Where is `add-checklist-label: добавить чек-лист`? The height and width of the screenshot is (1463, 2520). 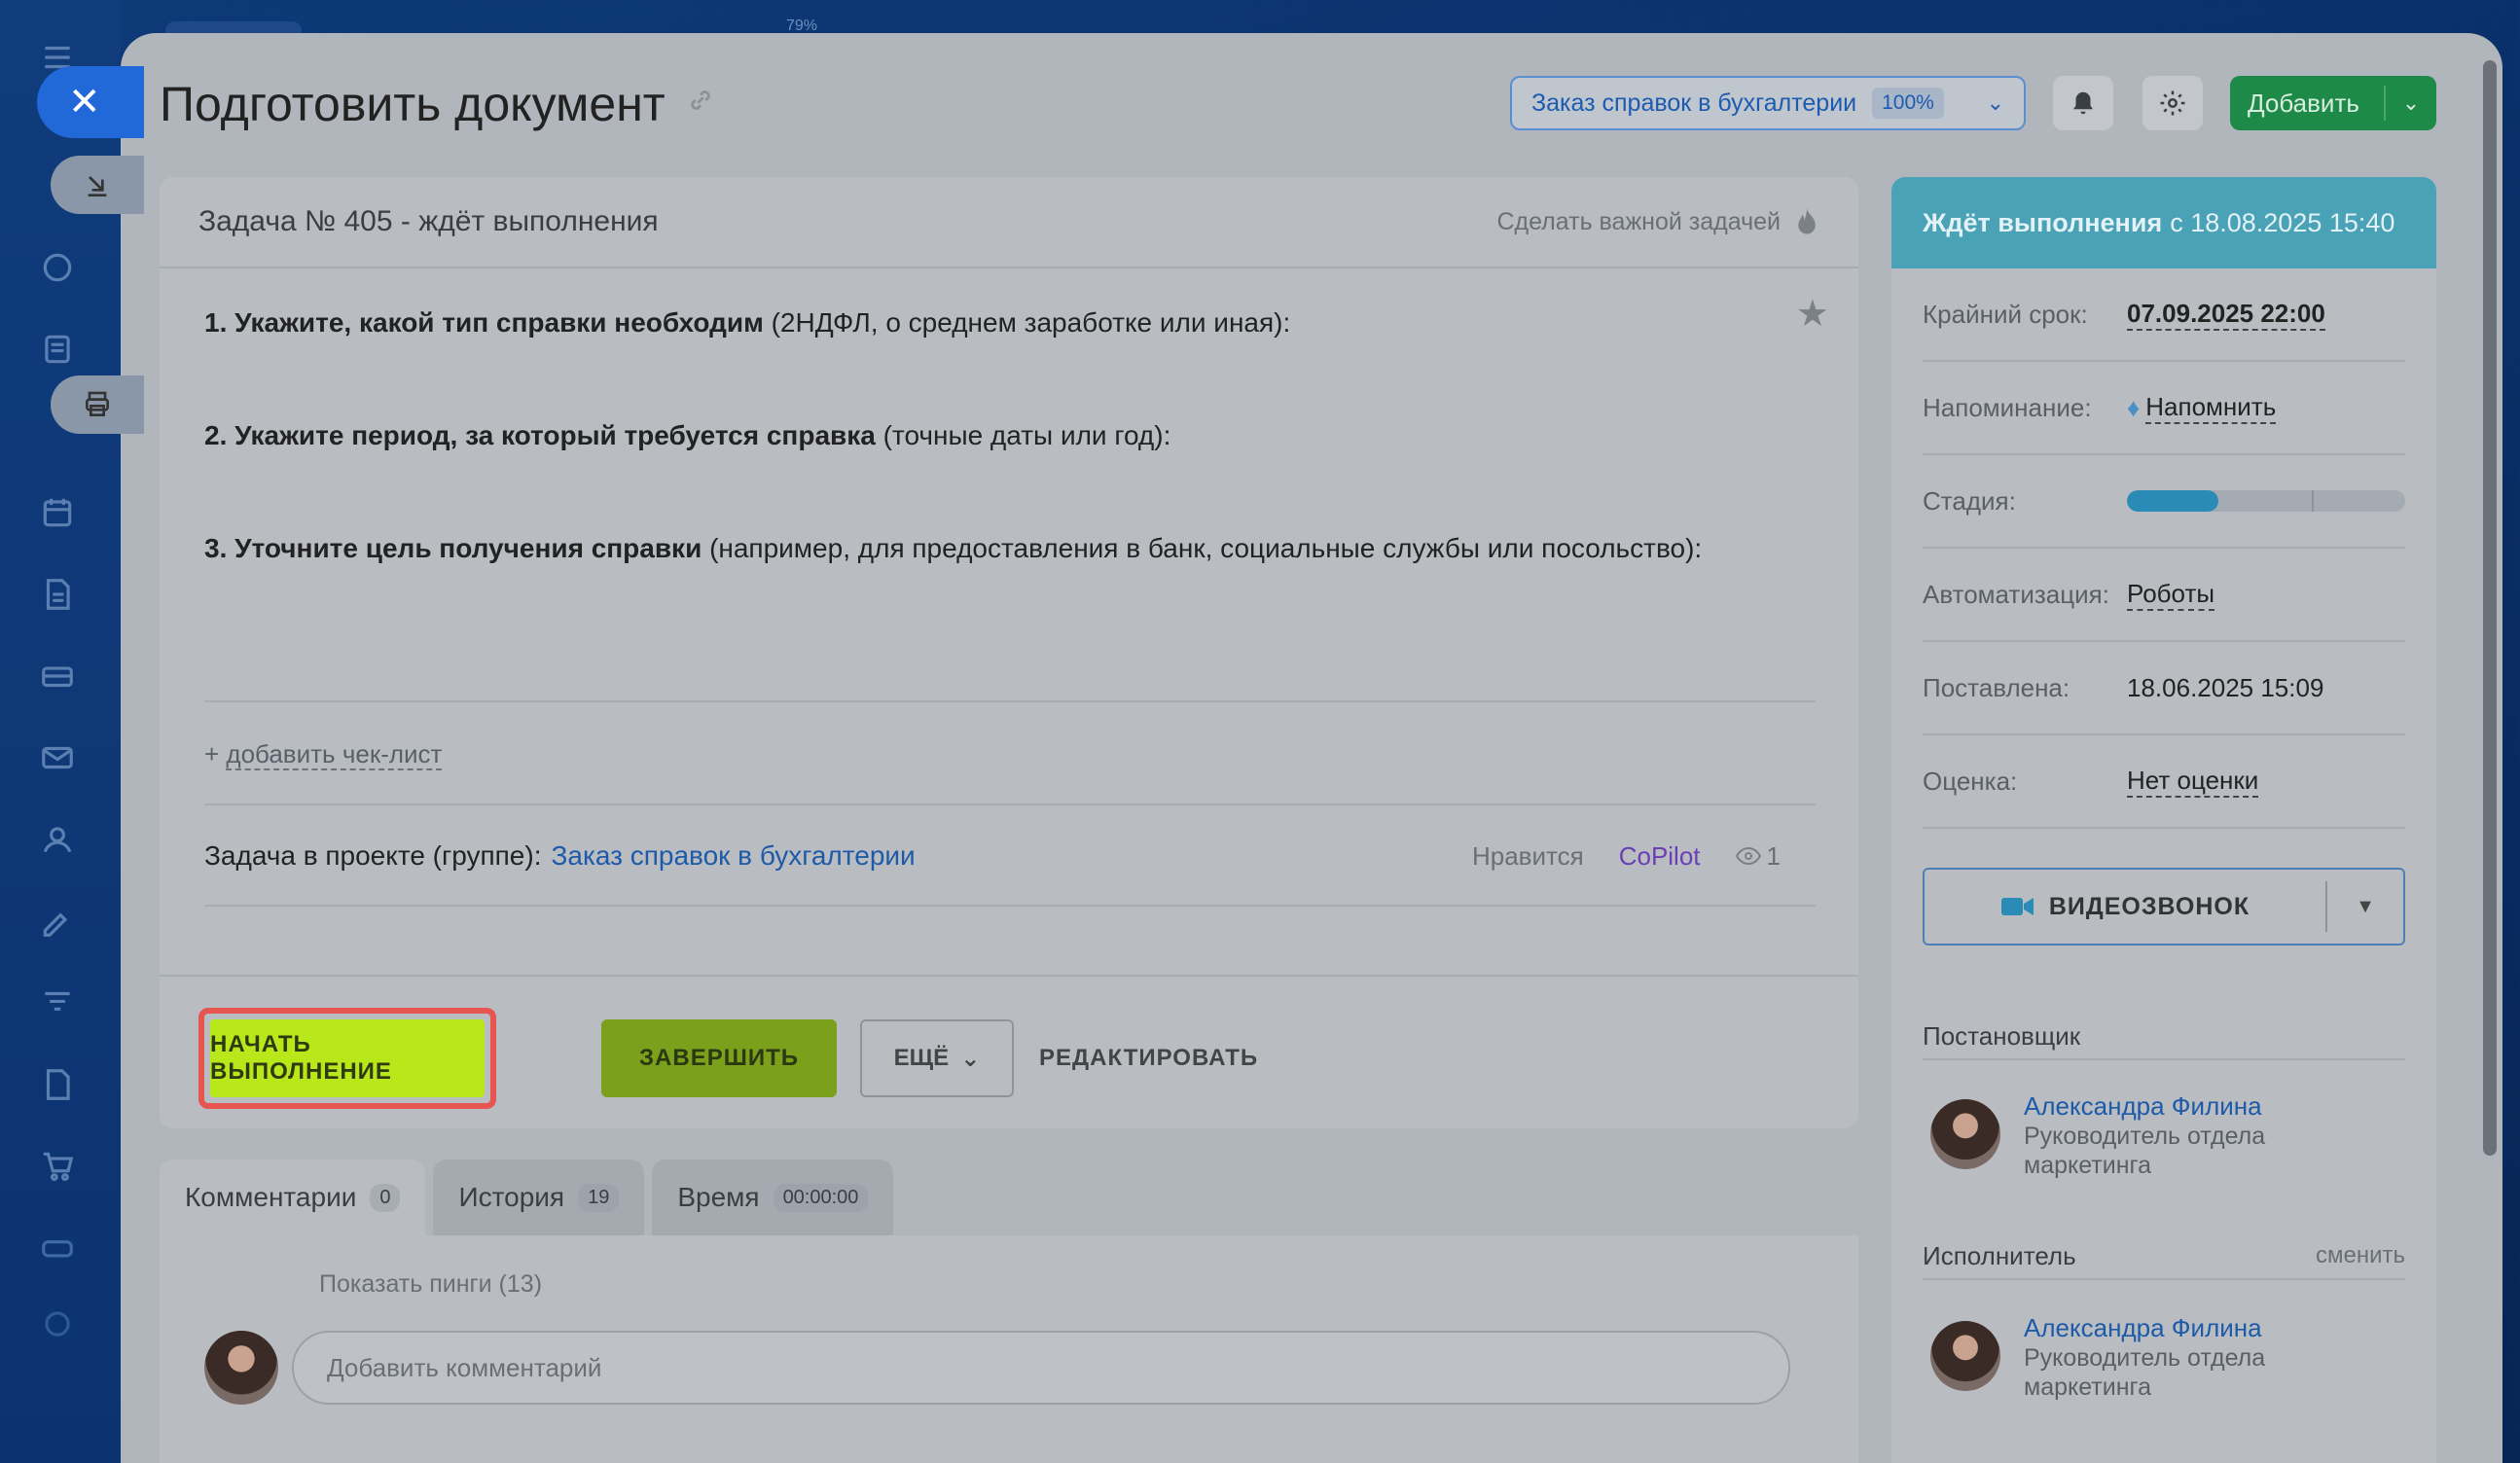 add-checklist-label: добавить чек-лист is located at coordinates (334, 754).